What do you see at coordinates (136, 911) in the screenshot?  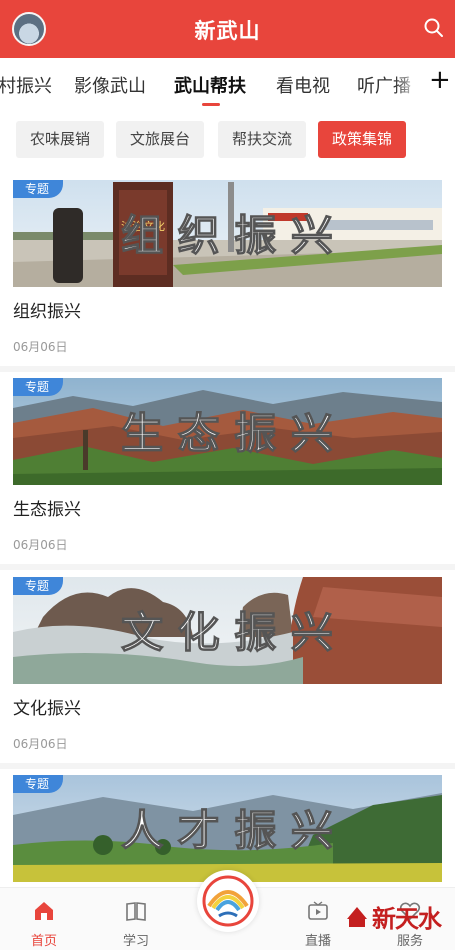 I see `book-icon` at bounding box center [136, 911].